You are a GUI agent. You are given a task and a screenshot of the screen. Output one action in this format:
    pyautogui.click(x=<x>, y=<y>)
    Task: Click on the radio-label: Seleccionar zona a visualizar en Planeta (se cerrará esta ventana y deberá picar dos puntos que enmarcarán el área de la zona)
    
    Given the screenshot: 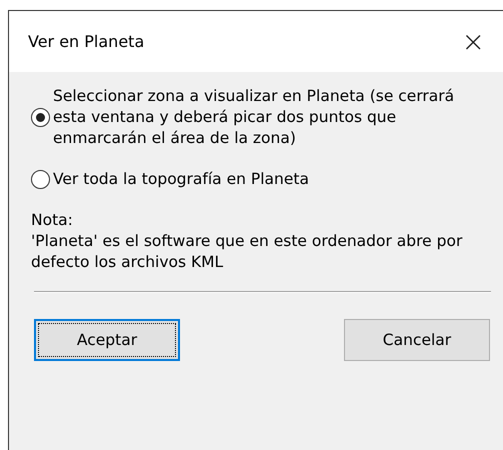 What is the action you would take?
    pyautogui.click(x=254, y=117)
    